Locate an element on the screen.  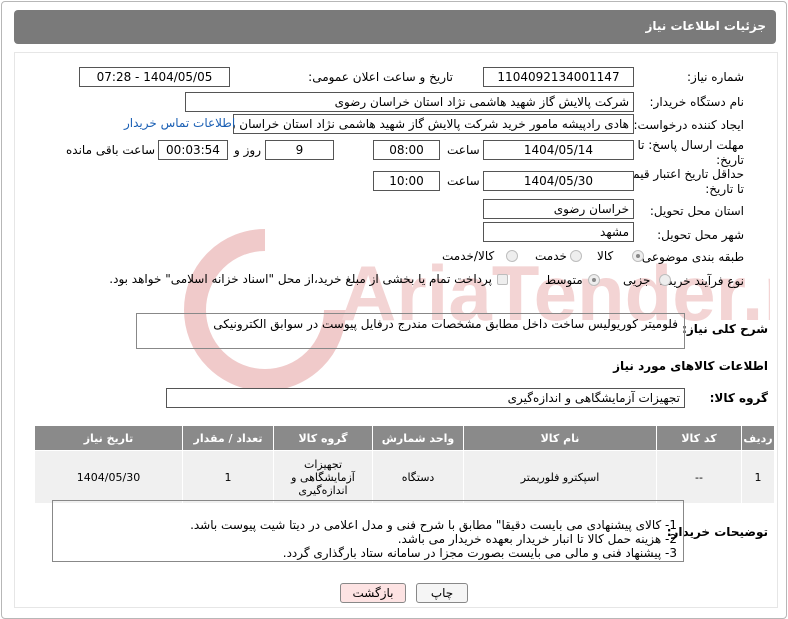
province-field: خراسان رضوی is located at coordinates (558, 209).